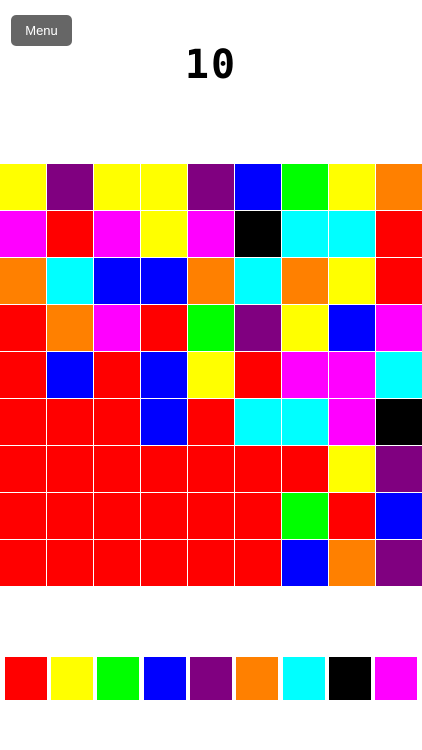  What do you see at coordinates (257, 678) in the screenshot?
I see `color-button-orange` at bounding box center [257, 678].